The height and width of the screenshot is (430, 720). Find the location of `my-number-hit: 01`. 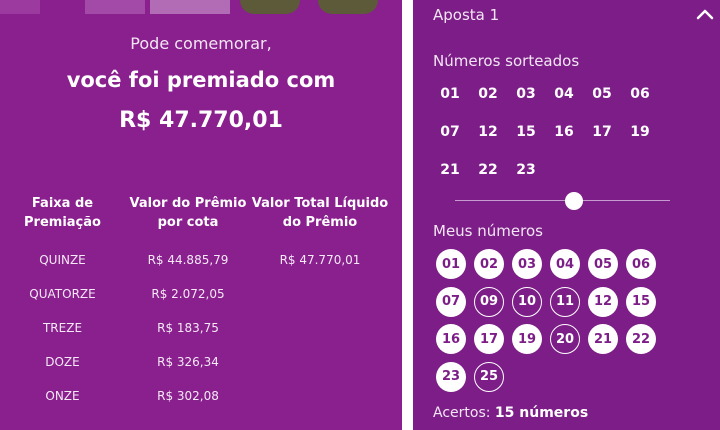

my-number-hit: 01 is located at coordinates (451, 264).